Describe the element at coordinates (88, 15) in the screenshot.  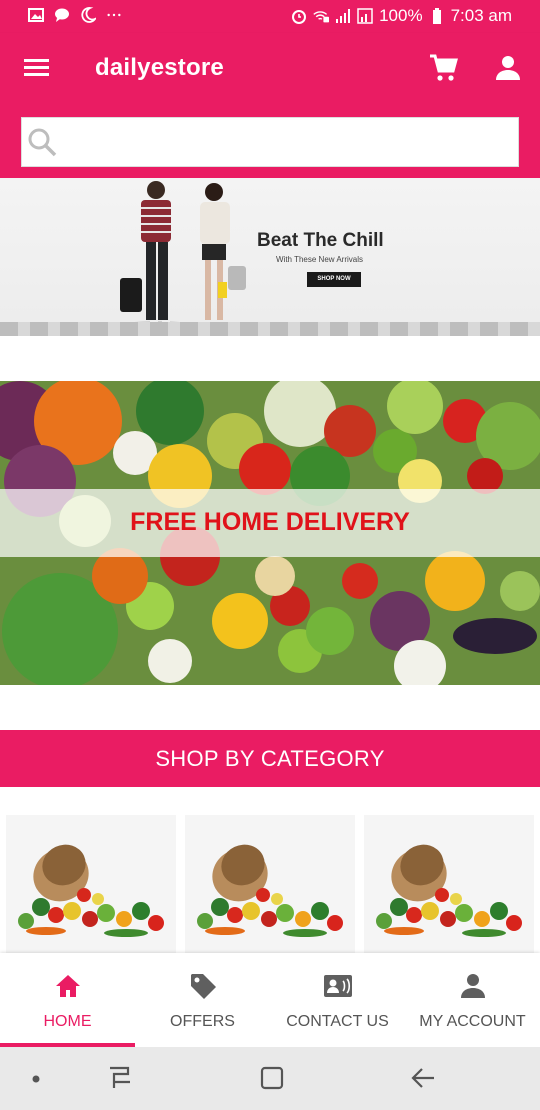
I see `night-mode-icon` at that location.